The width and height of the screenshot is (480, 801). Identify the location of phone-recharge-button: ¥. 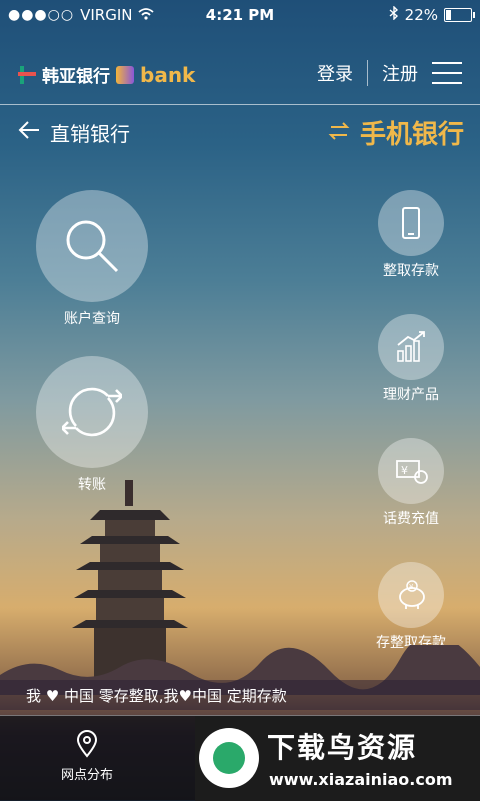
(411, 471).